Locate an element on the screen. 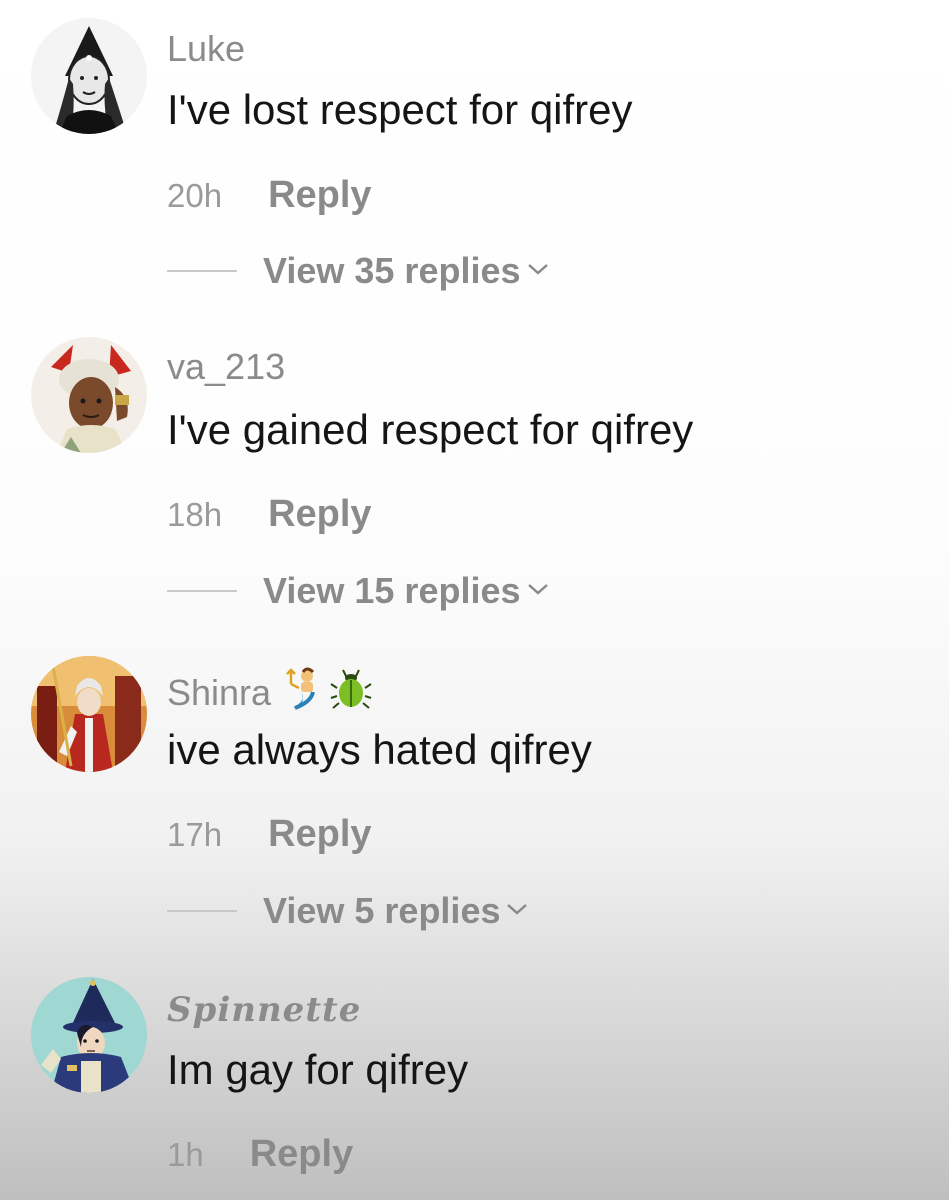  comment-body: I've lost respect for is located at coordinates (348, 109).